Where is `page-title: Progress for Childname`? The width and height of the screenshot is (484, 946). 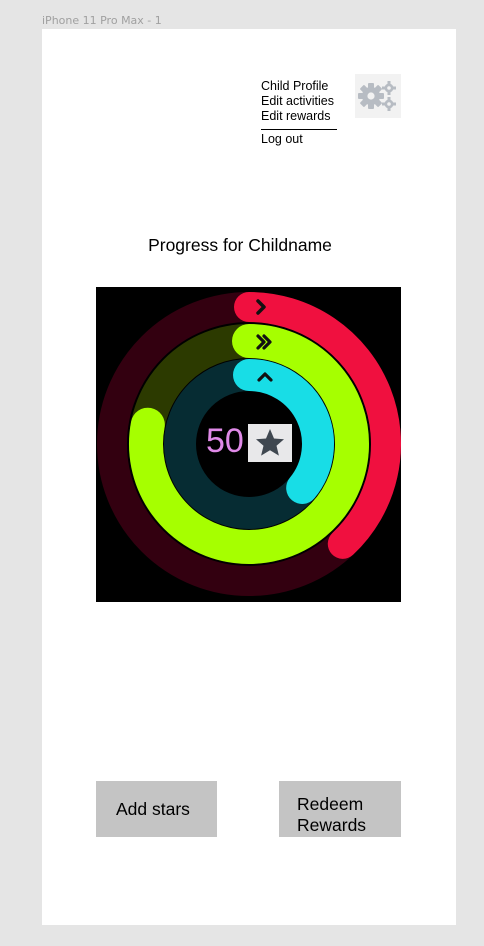 page-title: Progress for Childname is located at coordinates (240, 245).